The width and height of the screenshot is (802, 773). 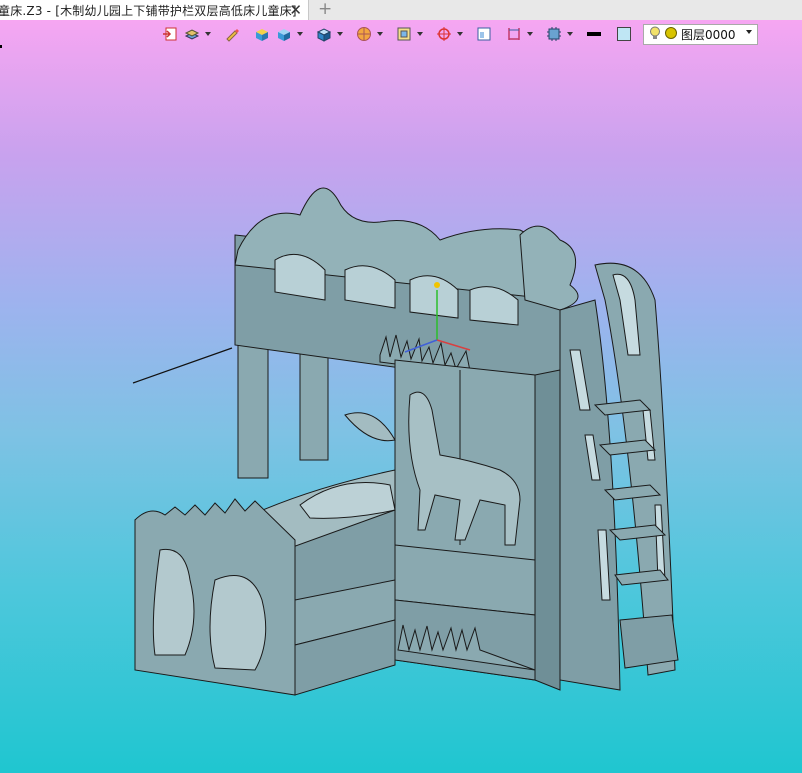 I want to click on document-tab-bar: 童床.Z3 - [木制幼儿园上下铺带护栏双层高低床儿童床] ✕ +, so click(x=401, y=10).